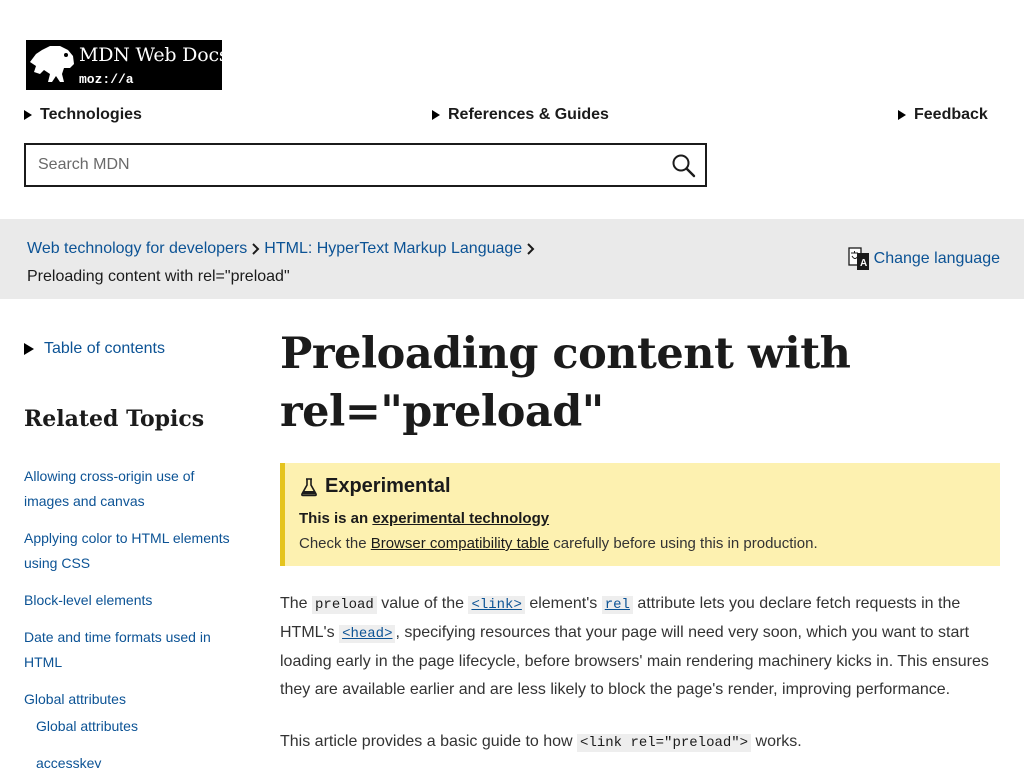 Image resolution: width=1024 pixels, height=768 pixels. What do you see at coordinates (129, 699) in the screenshot?
I see `sidebar-link-global-attributes: Global attributes` at bounding box center [129, 699].